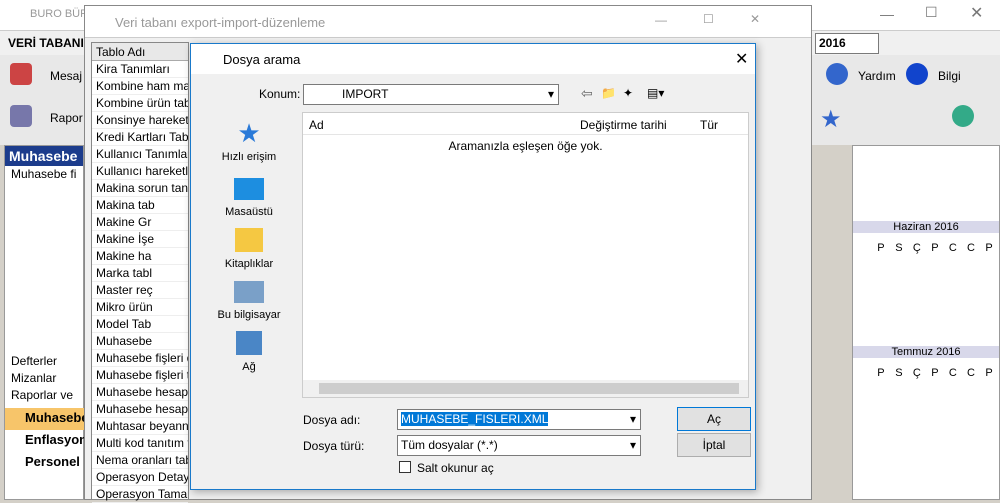 Image resolution: width=1000 pixels, height=503 pixels. What do you see at coordinates (47, 361) in the screenshot?
I see `tree-defterler: Defterler` at bounding box center [47, 361].